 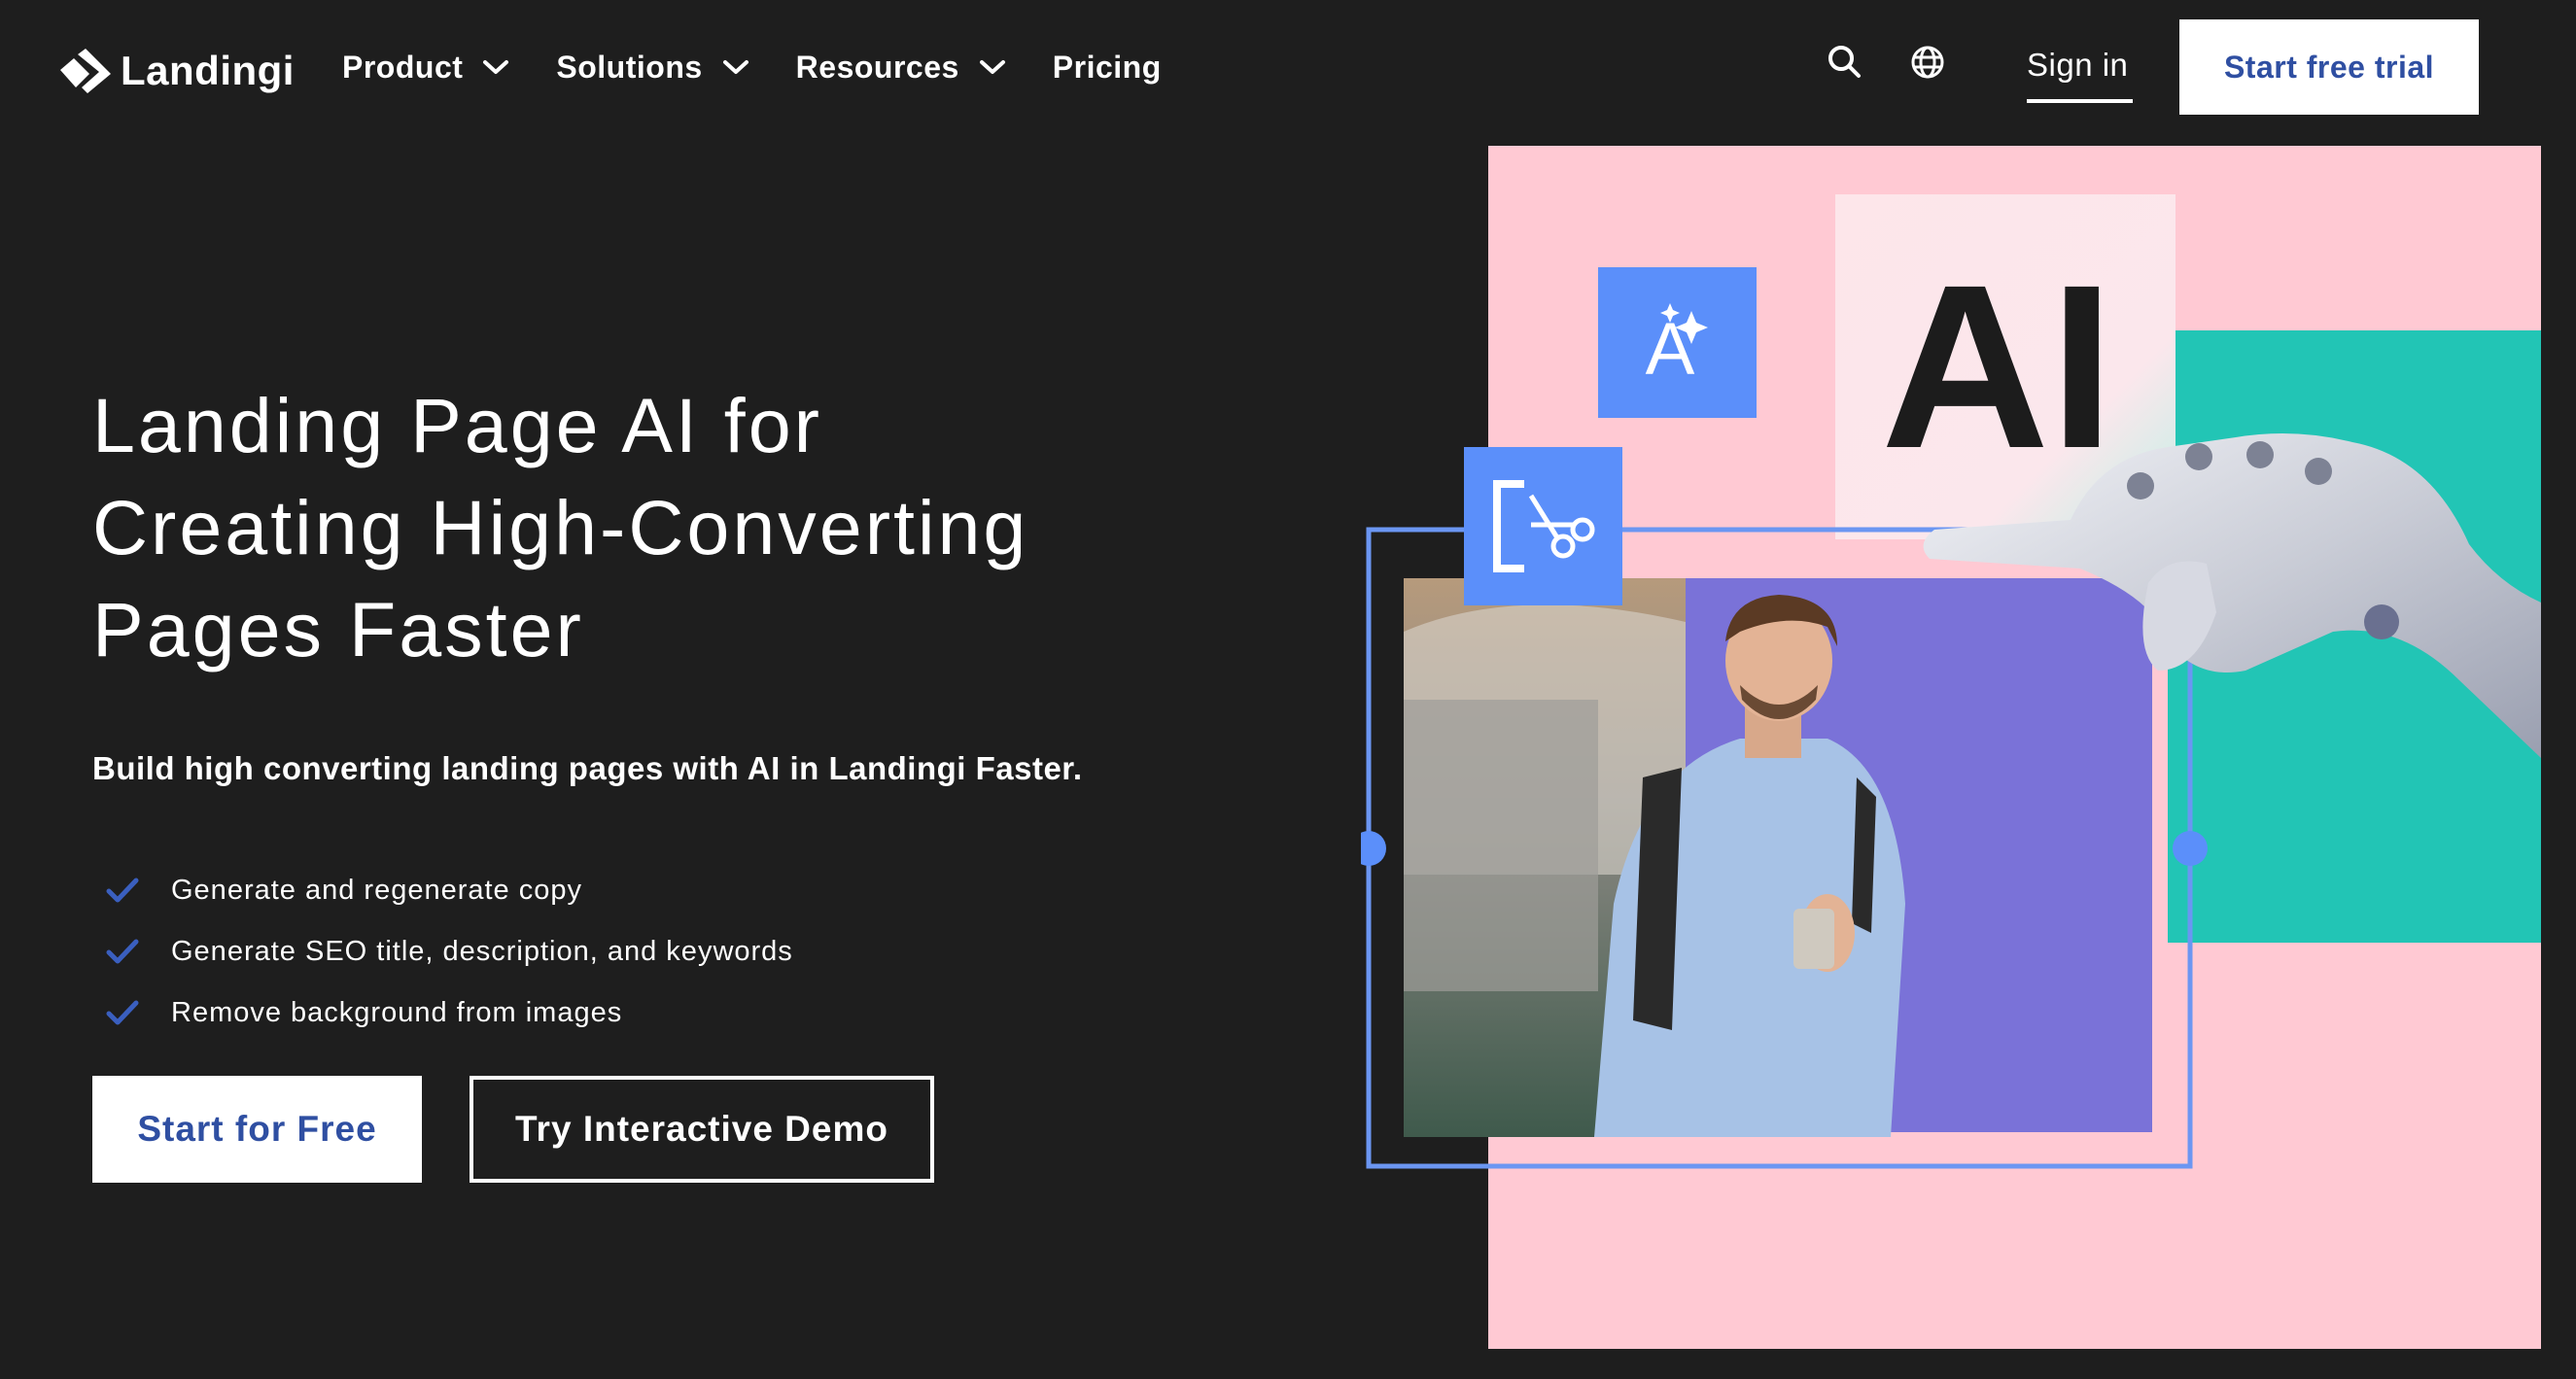 What do you see at coordinates (397, 1012) in the screenshot?
I see `feature-text: Remove background from images` at bounding box center [397, 1012].